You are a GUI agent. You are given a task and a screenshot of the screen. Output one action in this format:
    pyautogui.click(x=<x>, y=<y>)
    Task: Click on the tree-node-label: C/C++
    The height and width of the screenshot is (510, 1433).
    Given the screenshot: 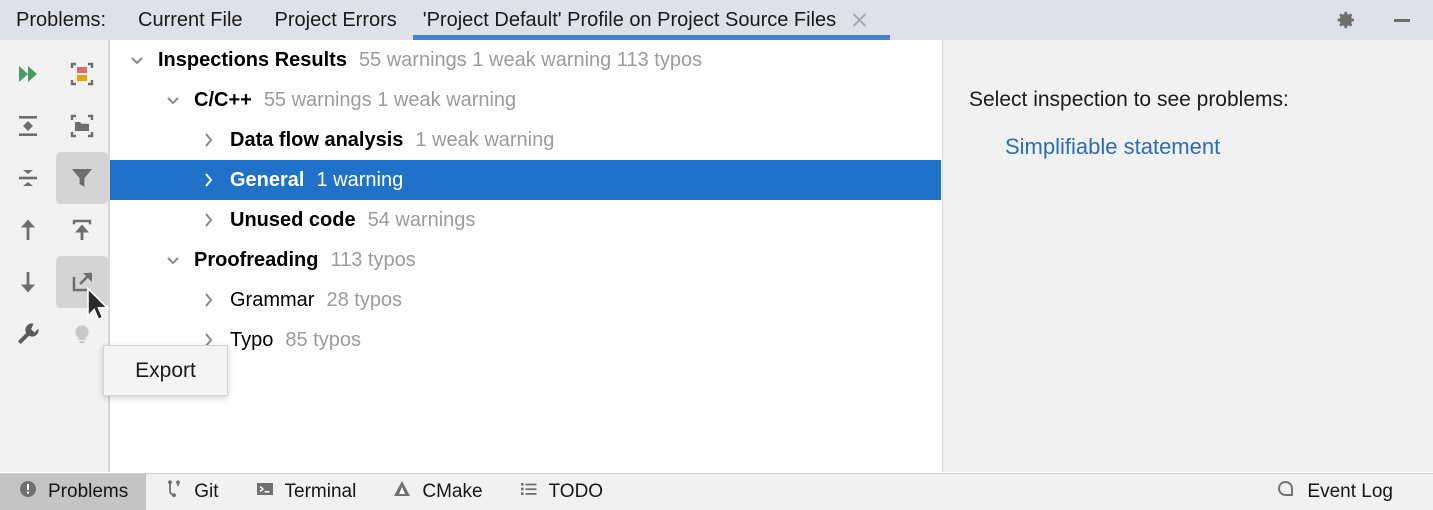 What is the action you would take?
    pyautogui.click(x=223, y=99)
    